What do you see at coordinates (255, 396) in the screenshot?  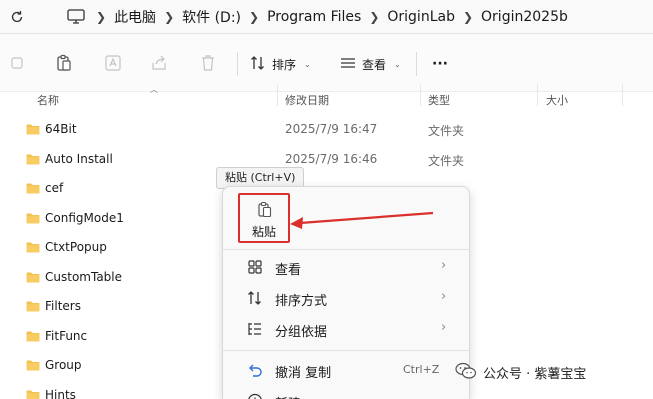 I see `new-icon` at bounding box center [255, 396].